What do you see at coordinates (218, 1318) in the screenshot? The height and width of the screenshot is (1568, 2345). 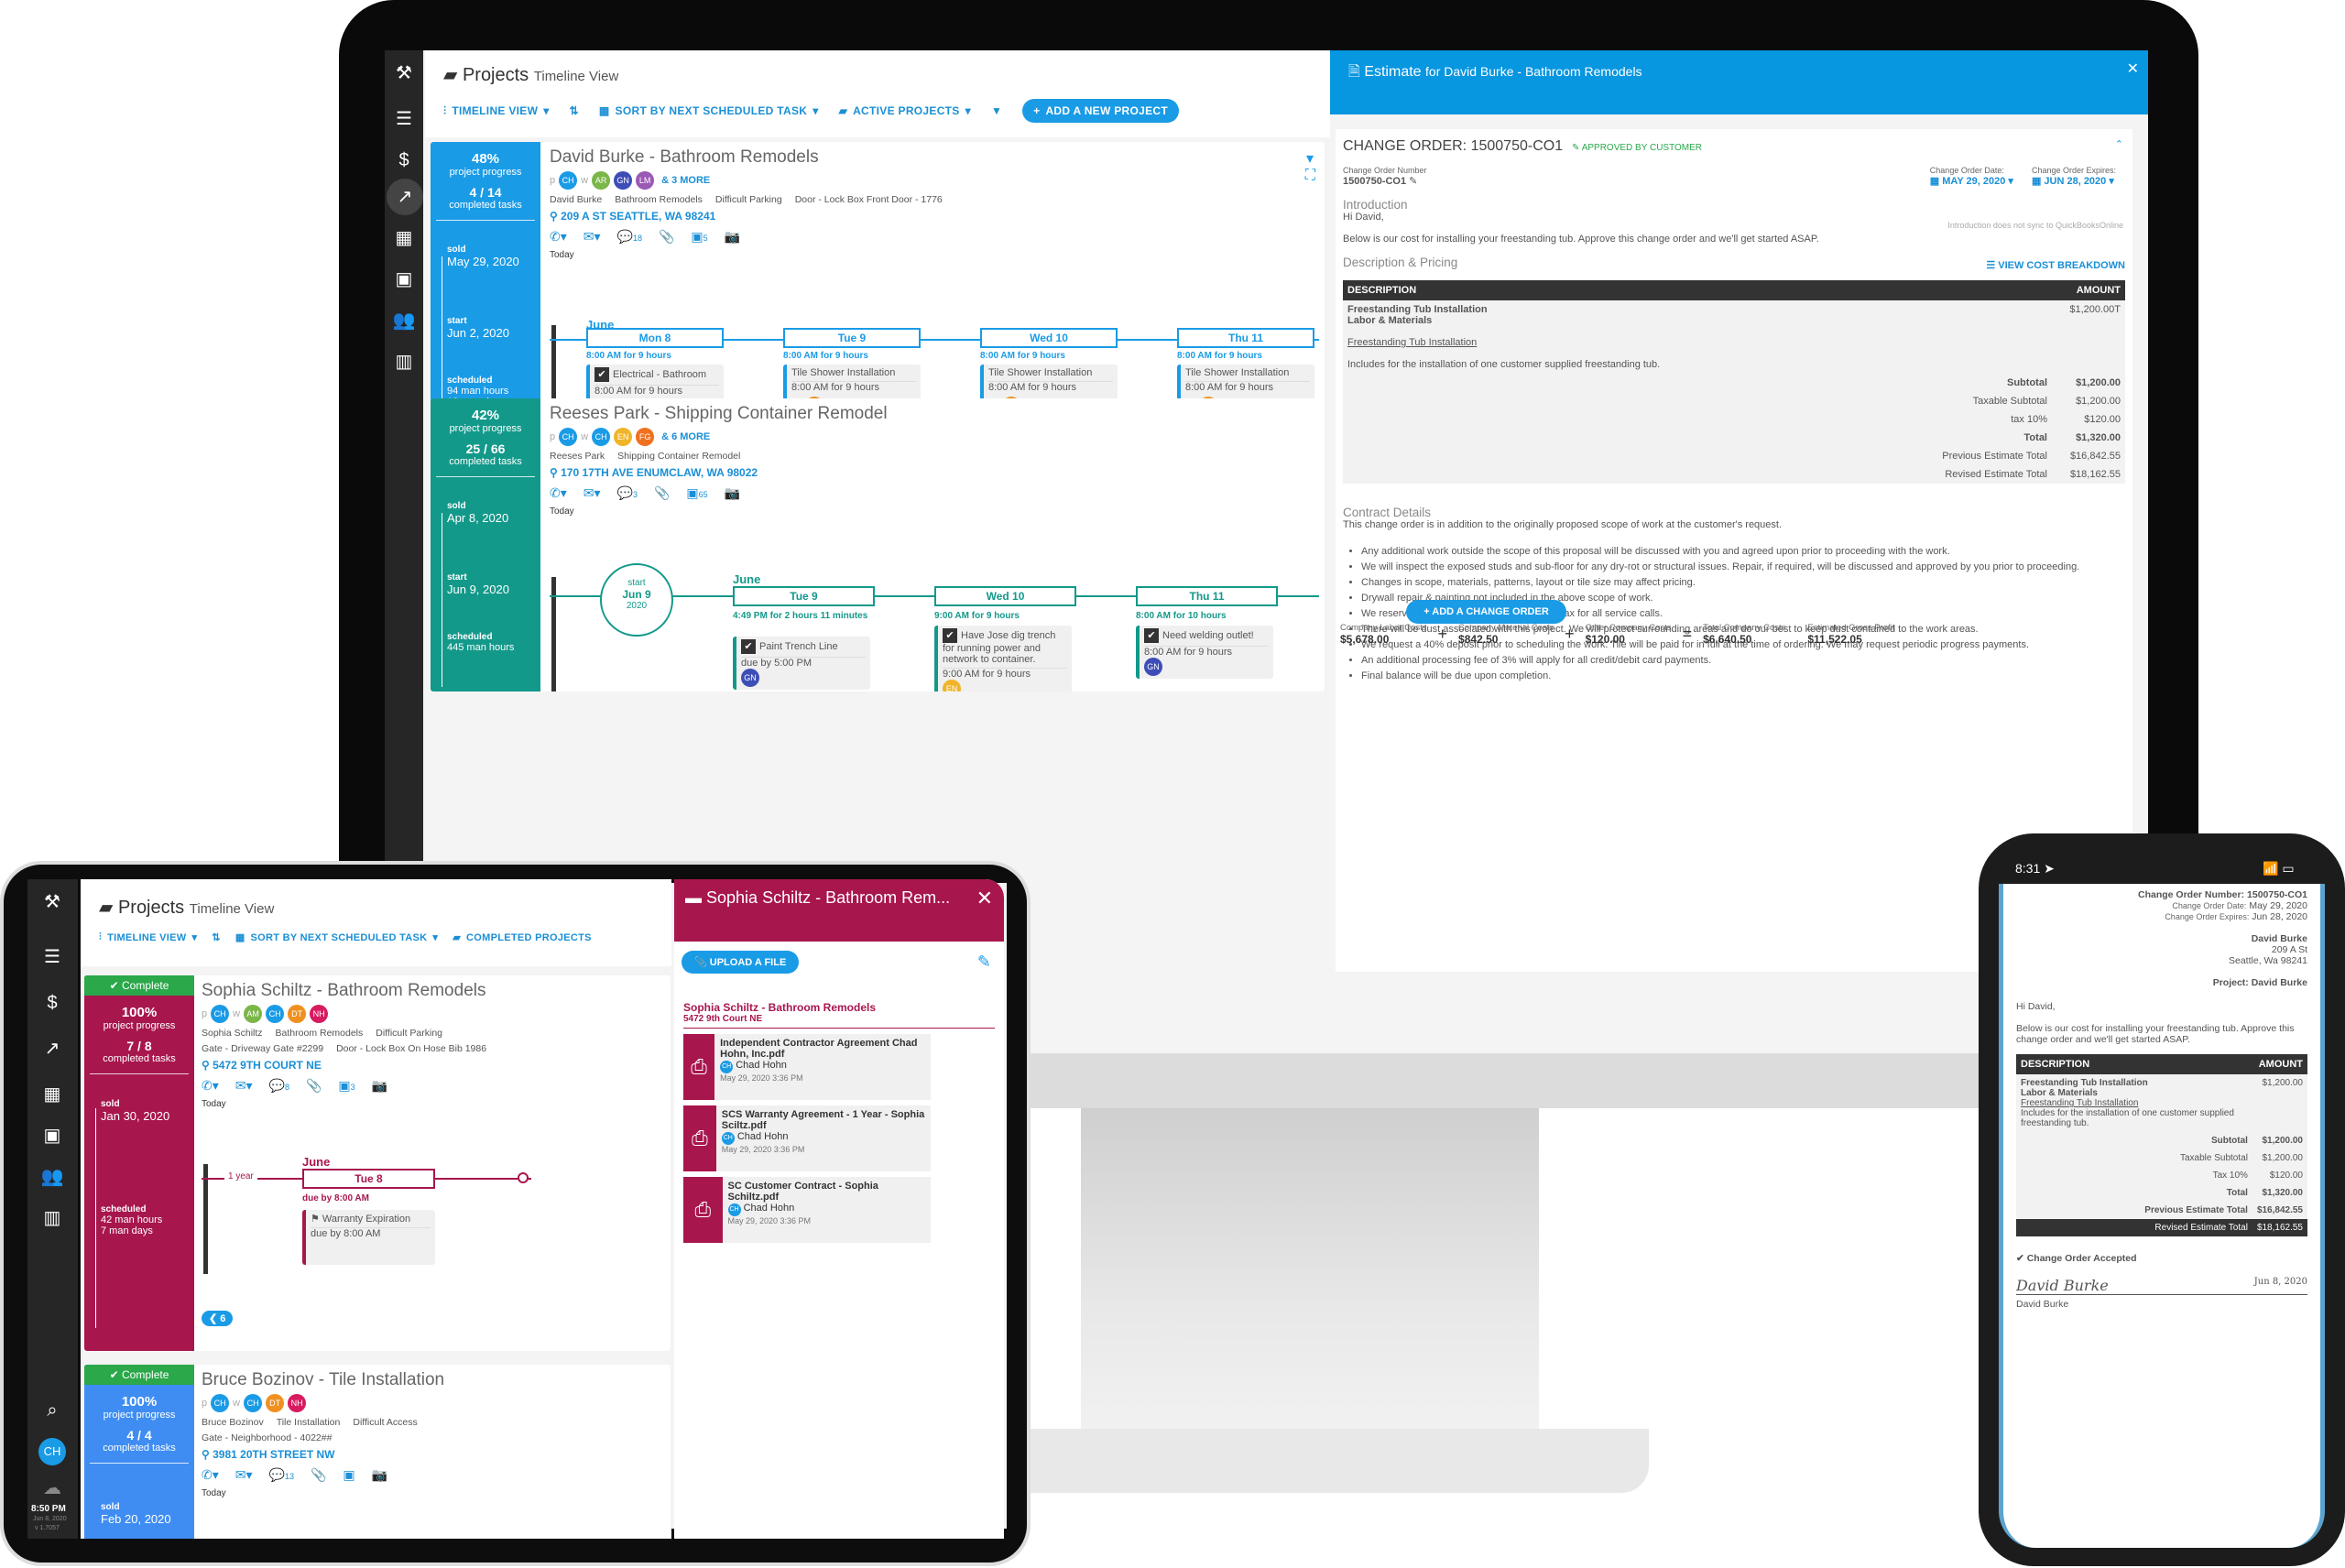 I see `previous-tasks-button: ❮ 6` at bounding box center [218, 1318].